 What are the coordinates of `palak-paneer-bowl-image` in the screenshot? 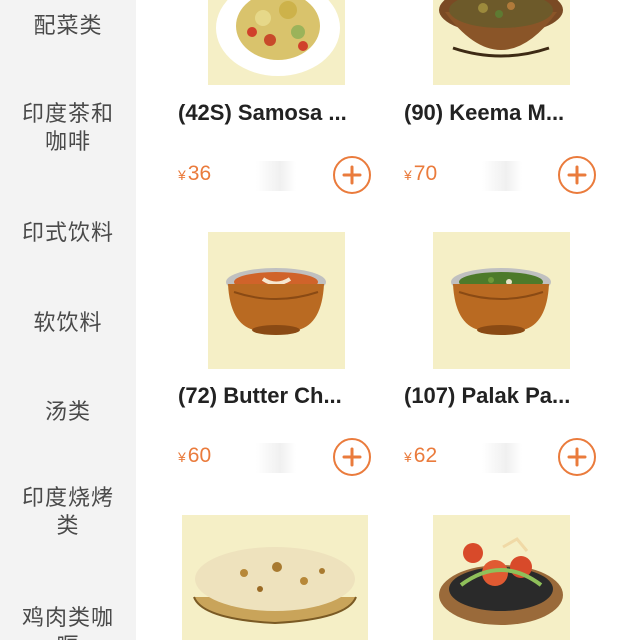 It's located at (501, 300).